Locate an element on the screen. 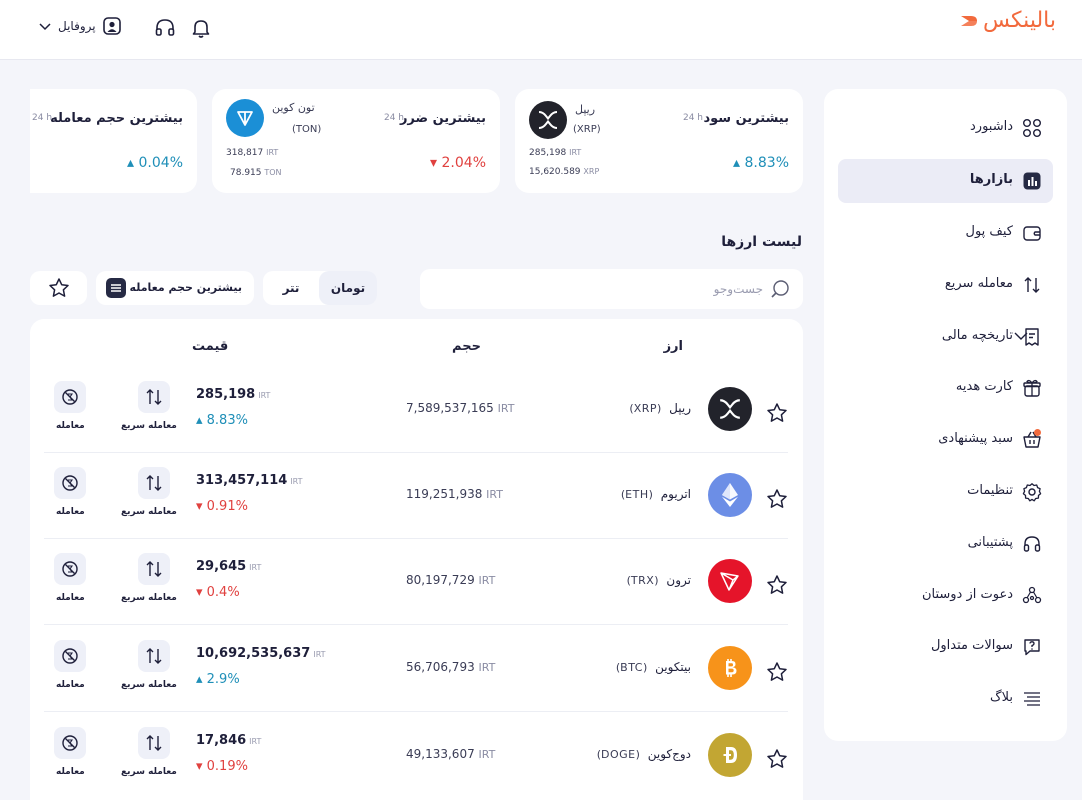  favorites-filter-button is located at coordinates (58, 288).